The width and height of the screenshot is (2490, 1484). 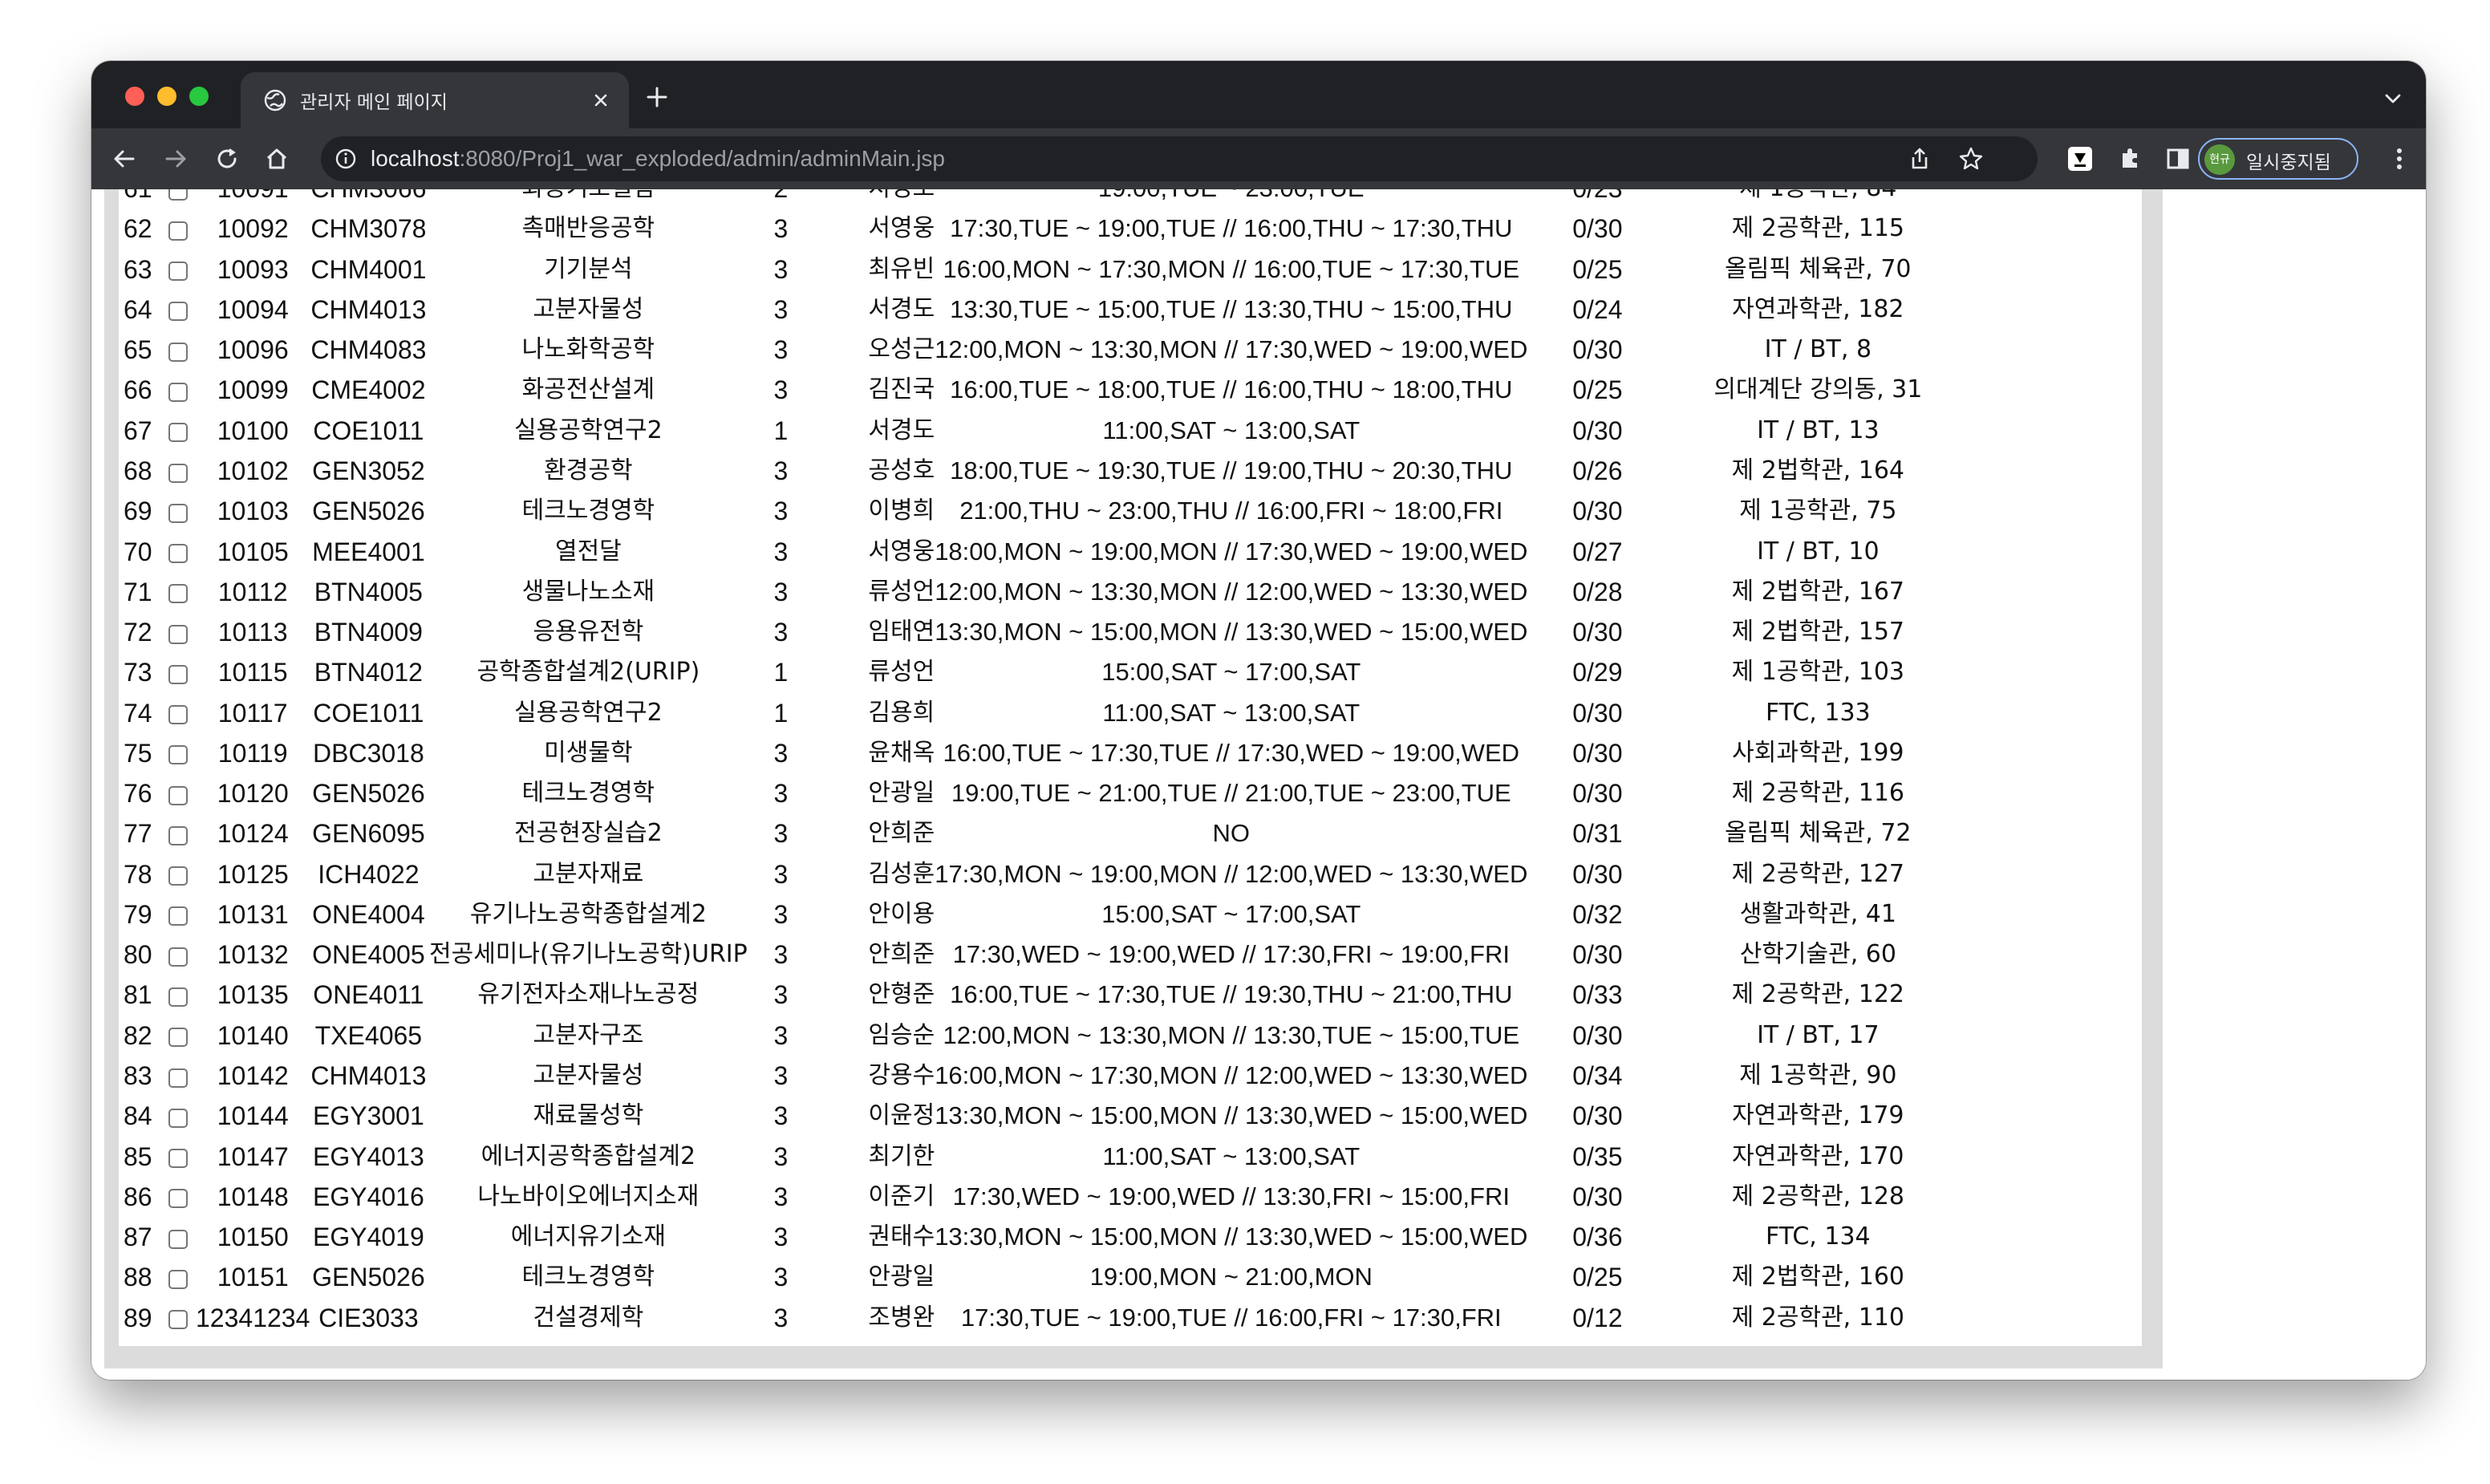 What do you see at coordinates (138, 1318) in the screenshot?
I see `row-number: 89` at bounding box center [138, 1318].